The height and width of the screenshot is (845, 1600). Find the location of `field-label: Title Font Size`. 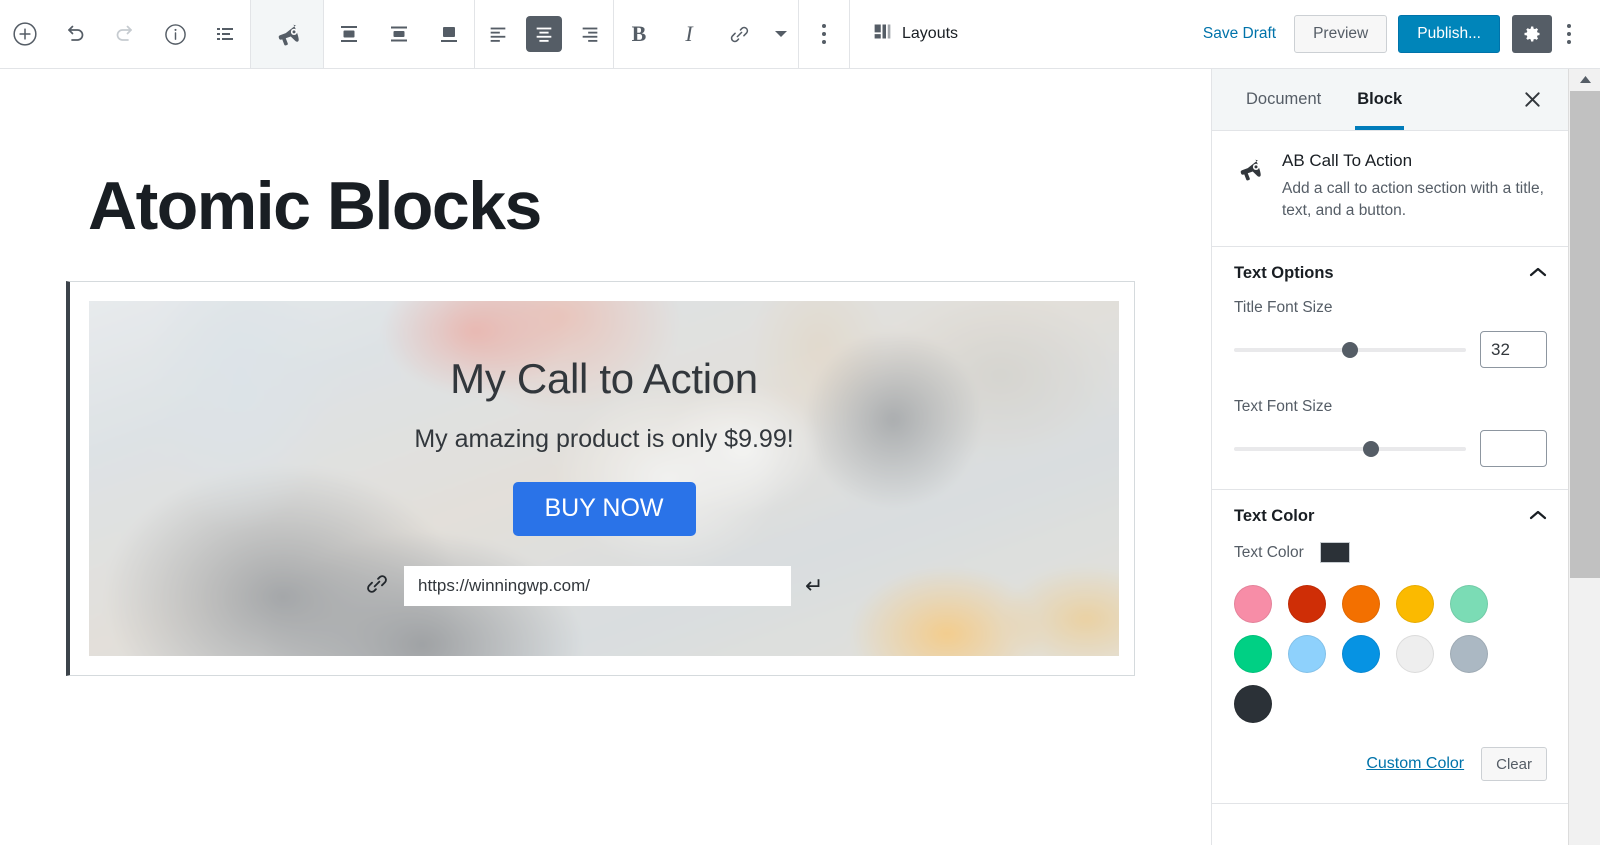

field-label: Title Font Size is located at coordinates (1283, 307).